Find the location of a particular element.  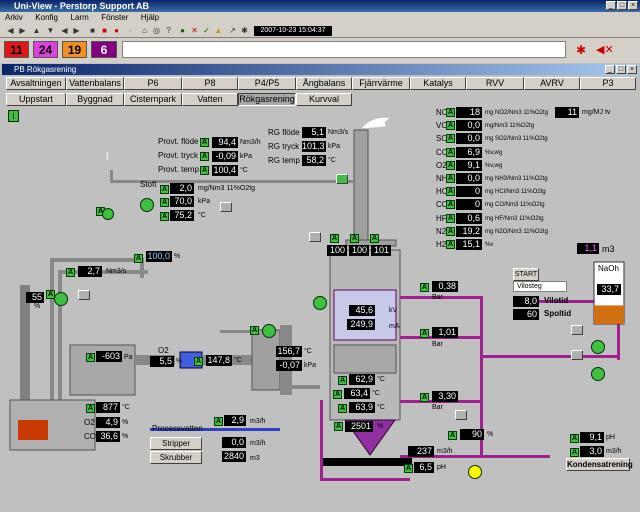

rg-tryck-label: RG tryck is located at coordinates (284, 146).